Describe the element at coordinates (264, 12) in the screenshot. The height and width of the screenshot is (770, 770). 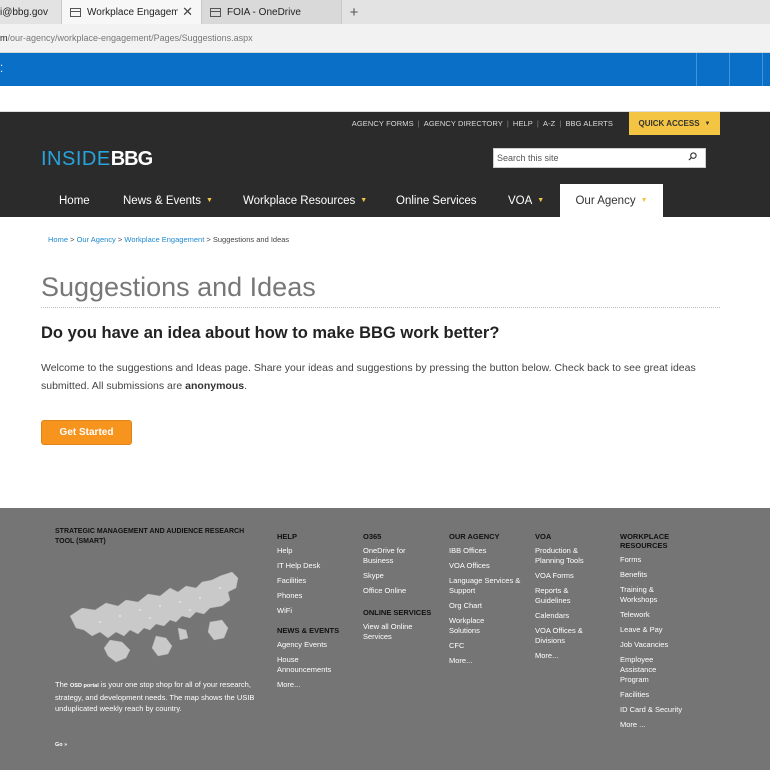
I see `browser-tab-label: FOIA - OneDrive` at that location.